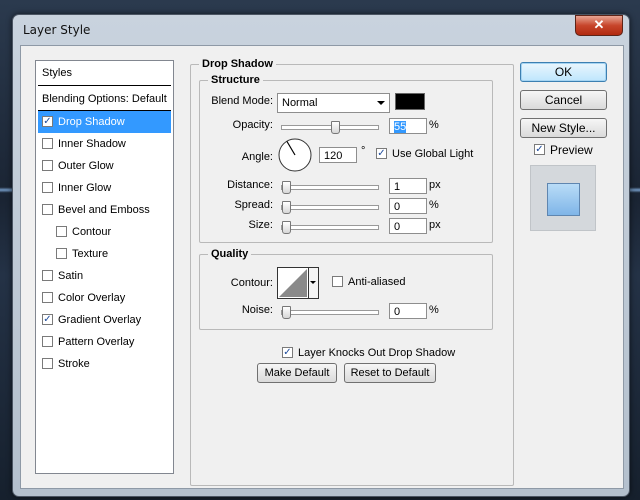  What do you see at coordinates (377, 282) in the screenshot?
I see `anti-aliased-label: Anti-aliased` at bounding box center [377, 282].